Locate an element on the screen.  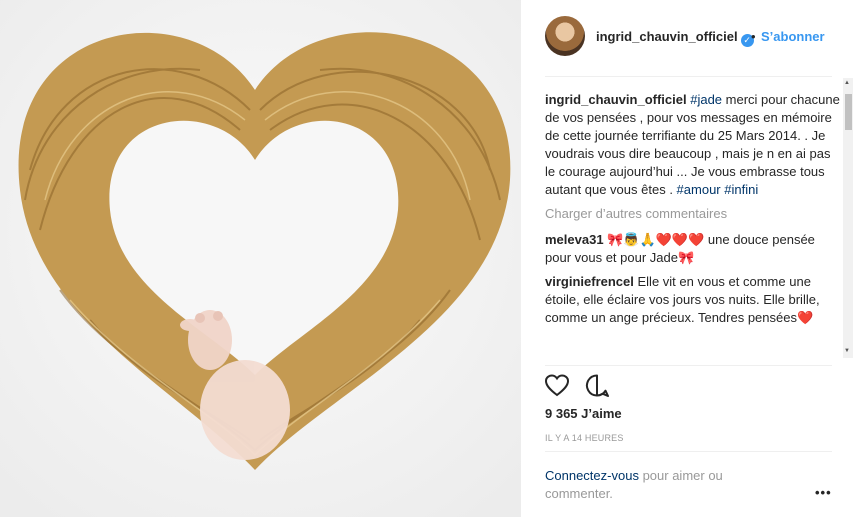
post-timestamp: IL Y A 14 HEURES is located at coordinates (584, 438).